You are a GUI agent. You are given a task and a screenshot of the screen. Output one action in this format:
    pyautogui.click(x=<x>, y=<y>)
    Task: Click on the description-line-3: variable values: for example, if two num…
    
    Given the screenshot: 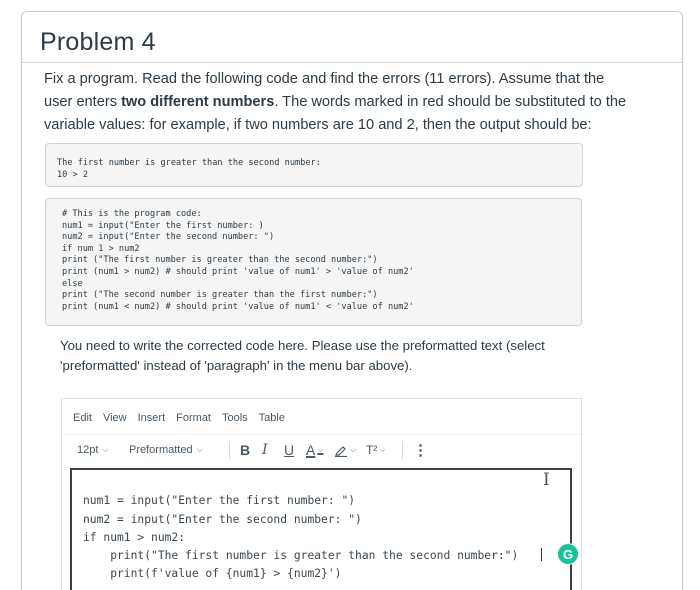 What is the action you would take?
    pyautogui.click(x=318, y=125)
    